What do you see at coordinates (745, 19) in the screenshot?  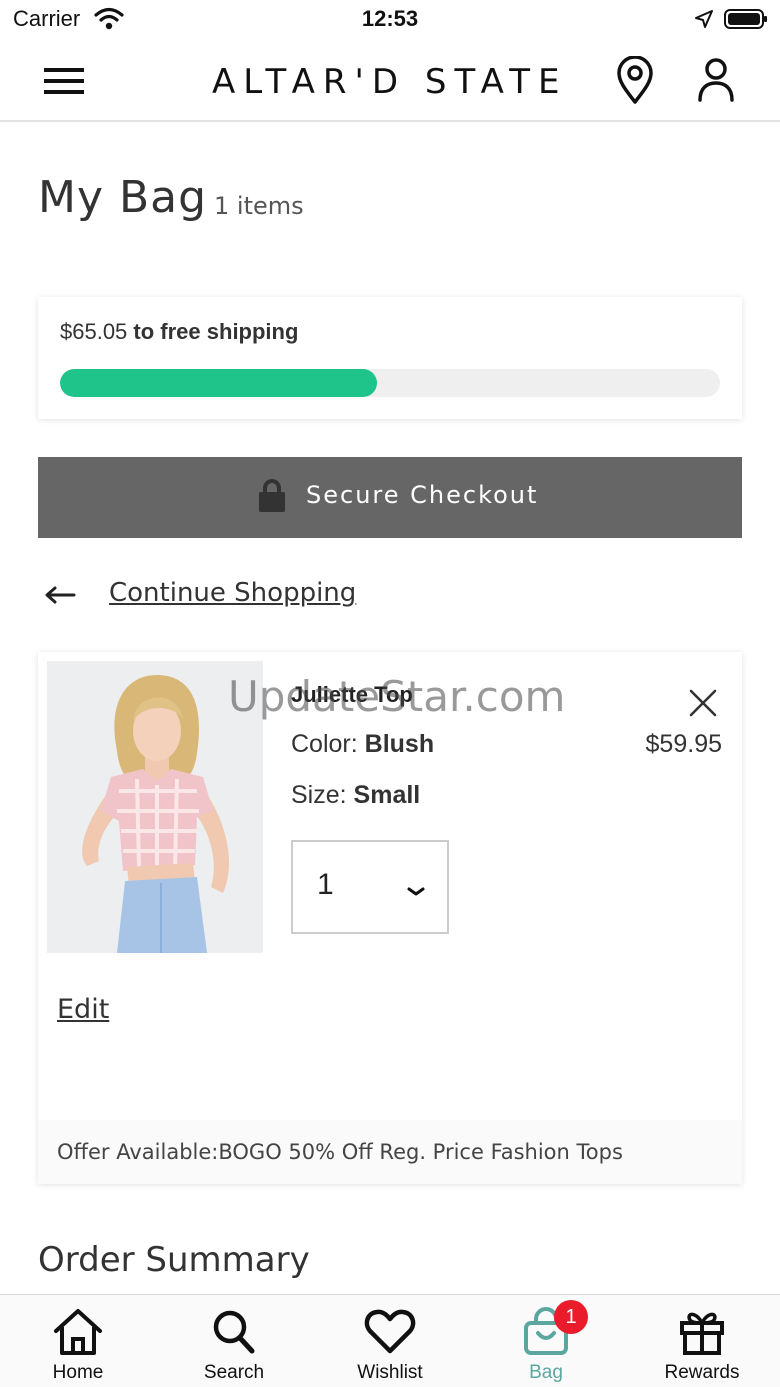 I see `battery-icon` at bounding box center [745, 19].